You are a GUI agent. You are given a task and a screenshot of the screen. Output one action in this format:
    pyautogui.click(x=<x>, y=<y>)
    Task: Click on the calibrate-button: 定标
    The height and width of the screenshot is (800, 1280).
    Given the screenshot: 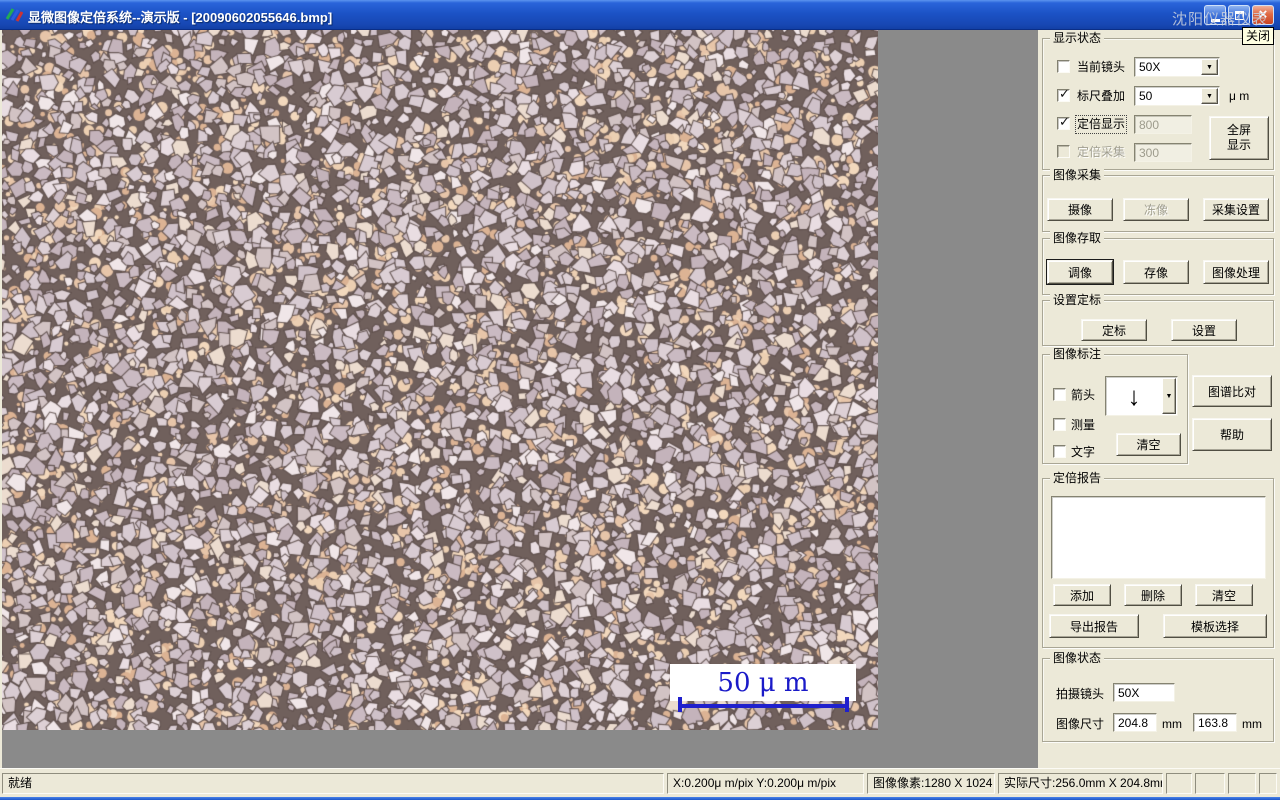 What is the action you would take?
    pyautogui.click(x=1114, y=330)
    